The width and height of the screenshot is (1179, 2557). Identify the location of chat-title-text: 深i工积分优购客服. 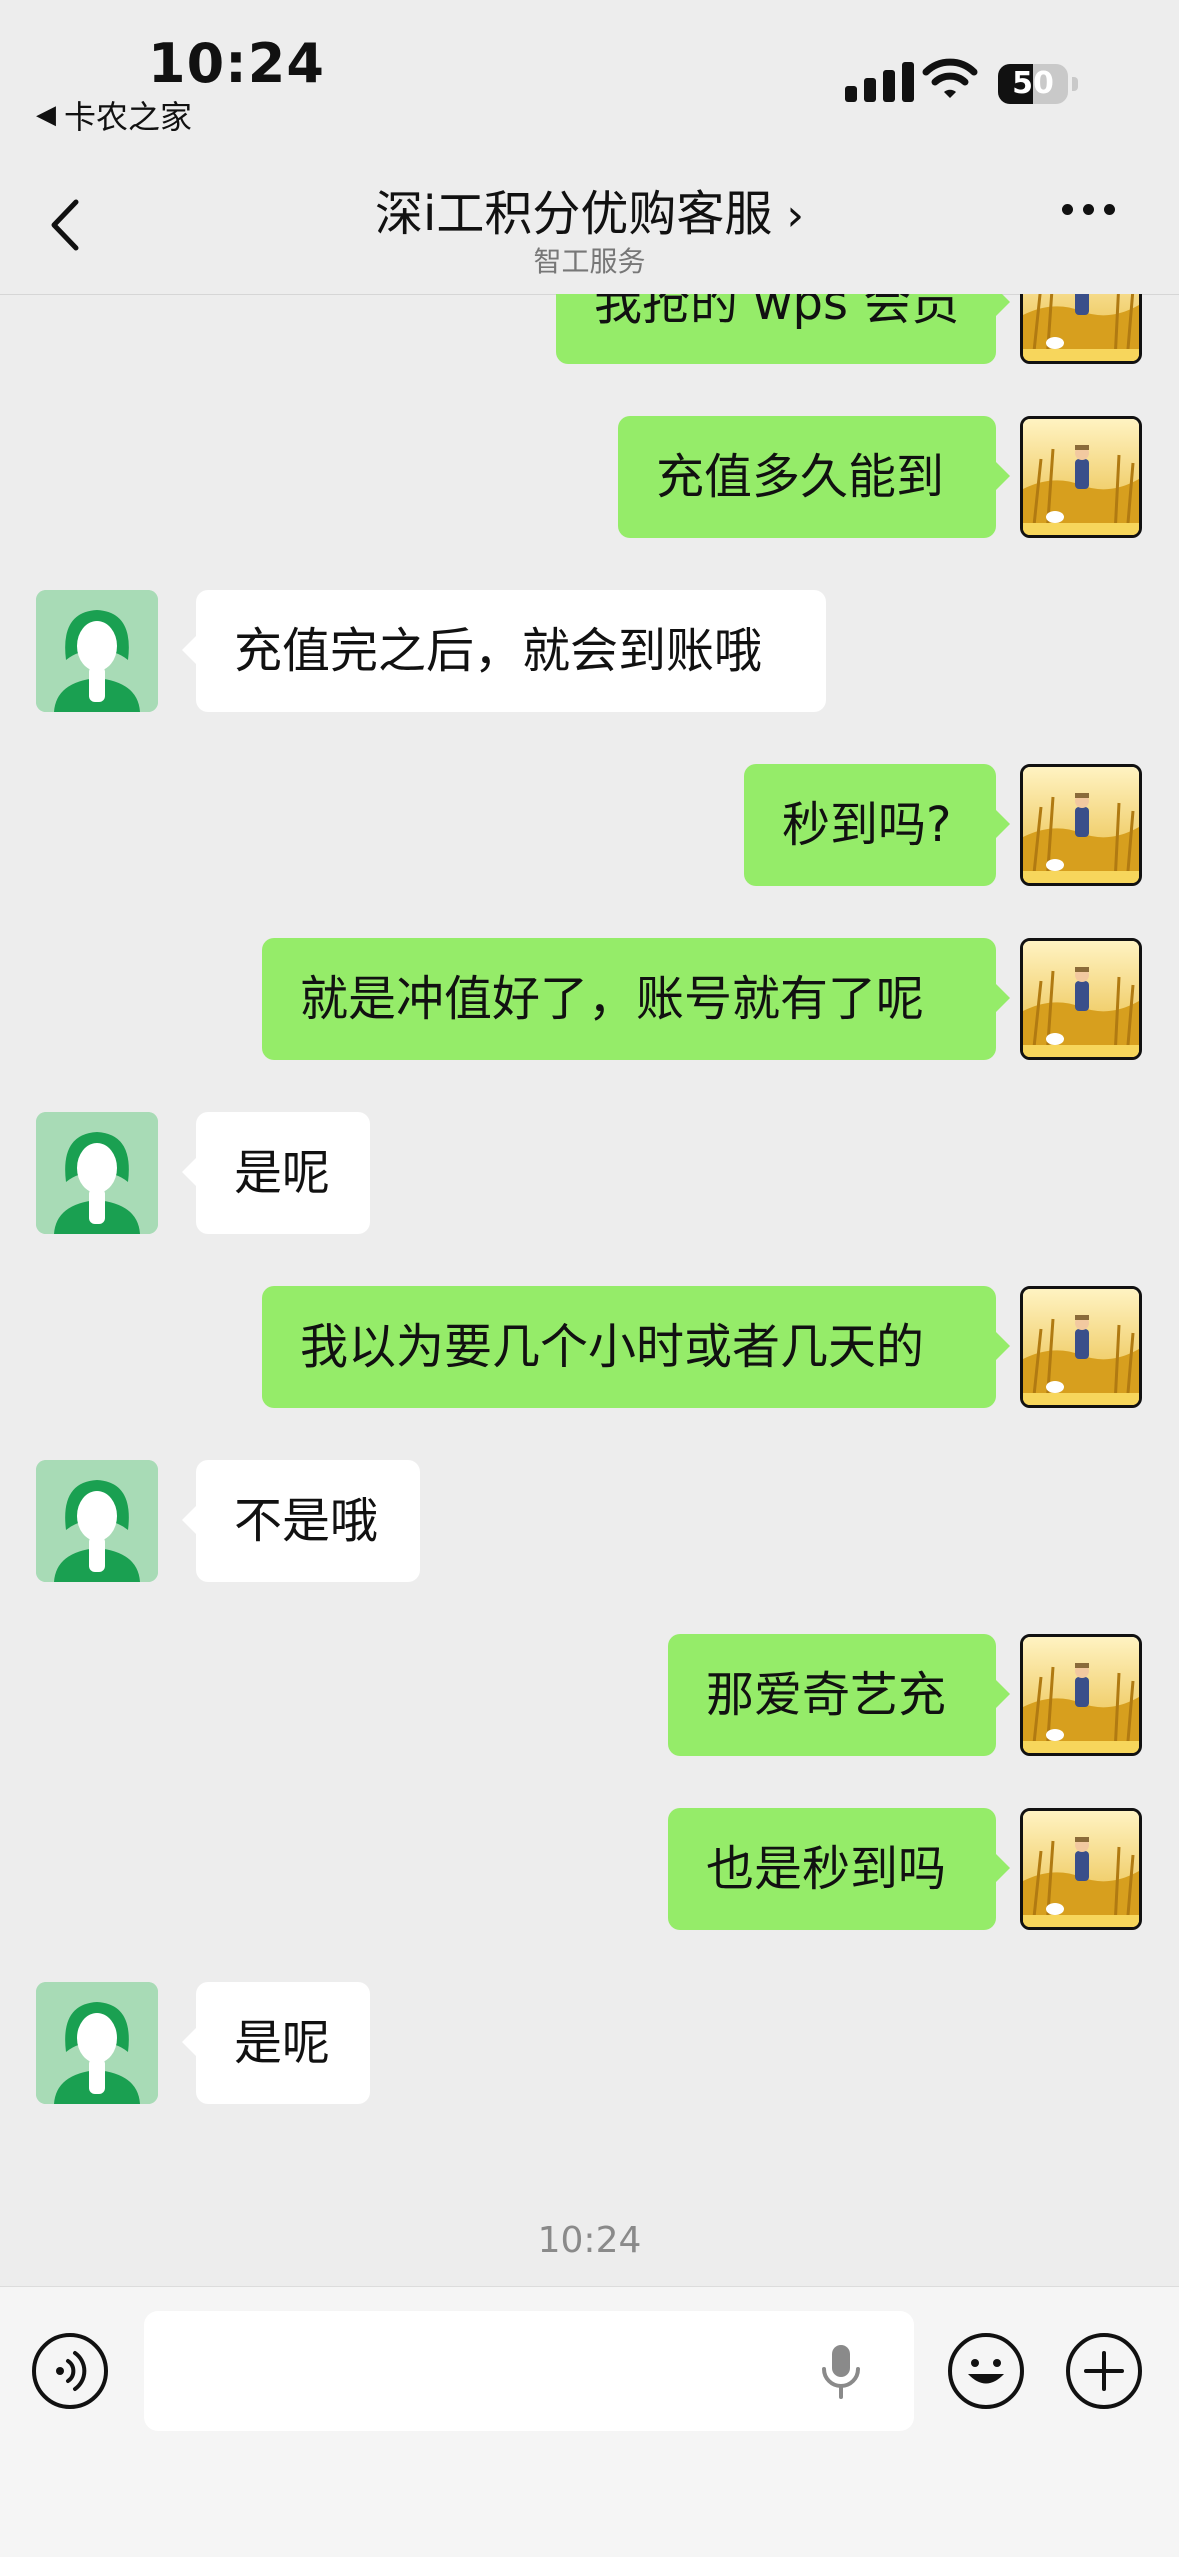
(574, 214).